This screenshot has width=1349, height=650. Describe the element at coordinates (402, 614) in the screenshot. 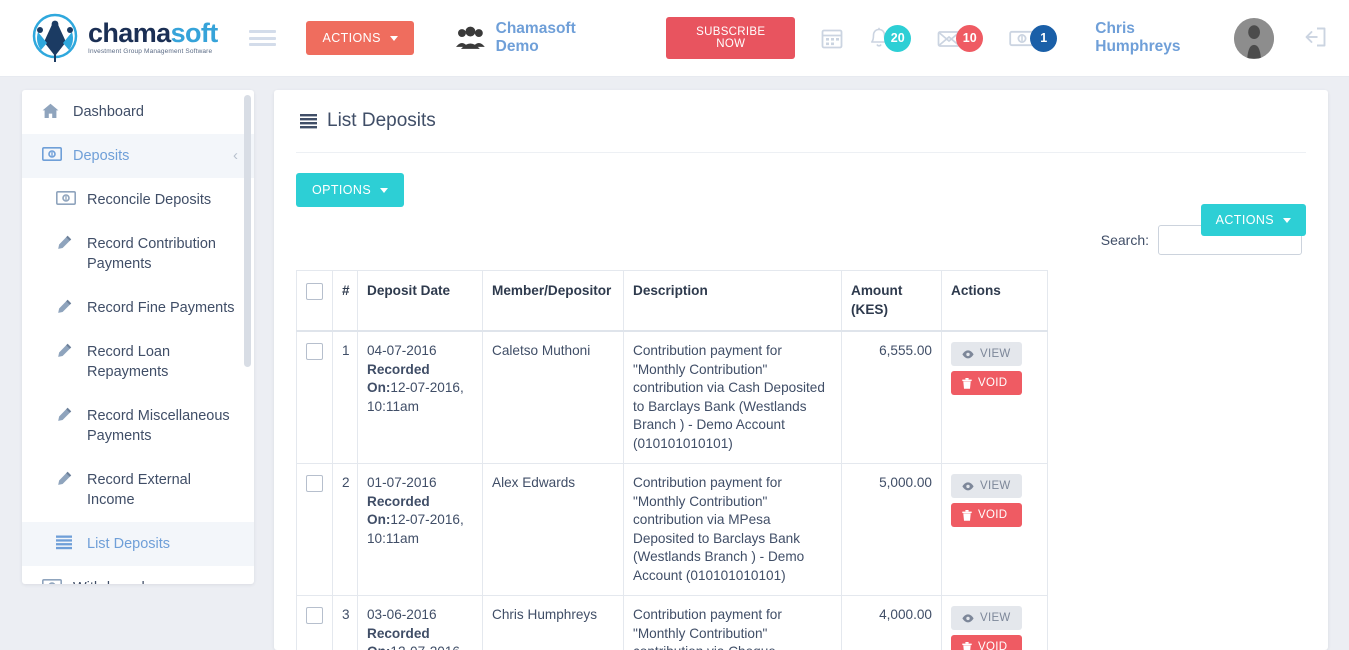

I see `deposit-date-value: 03-06-2016` at that location.